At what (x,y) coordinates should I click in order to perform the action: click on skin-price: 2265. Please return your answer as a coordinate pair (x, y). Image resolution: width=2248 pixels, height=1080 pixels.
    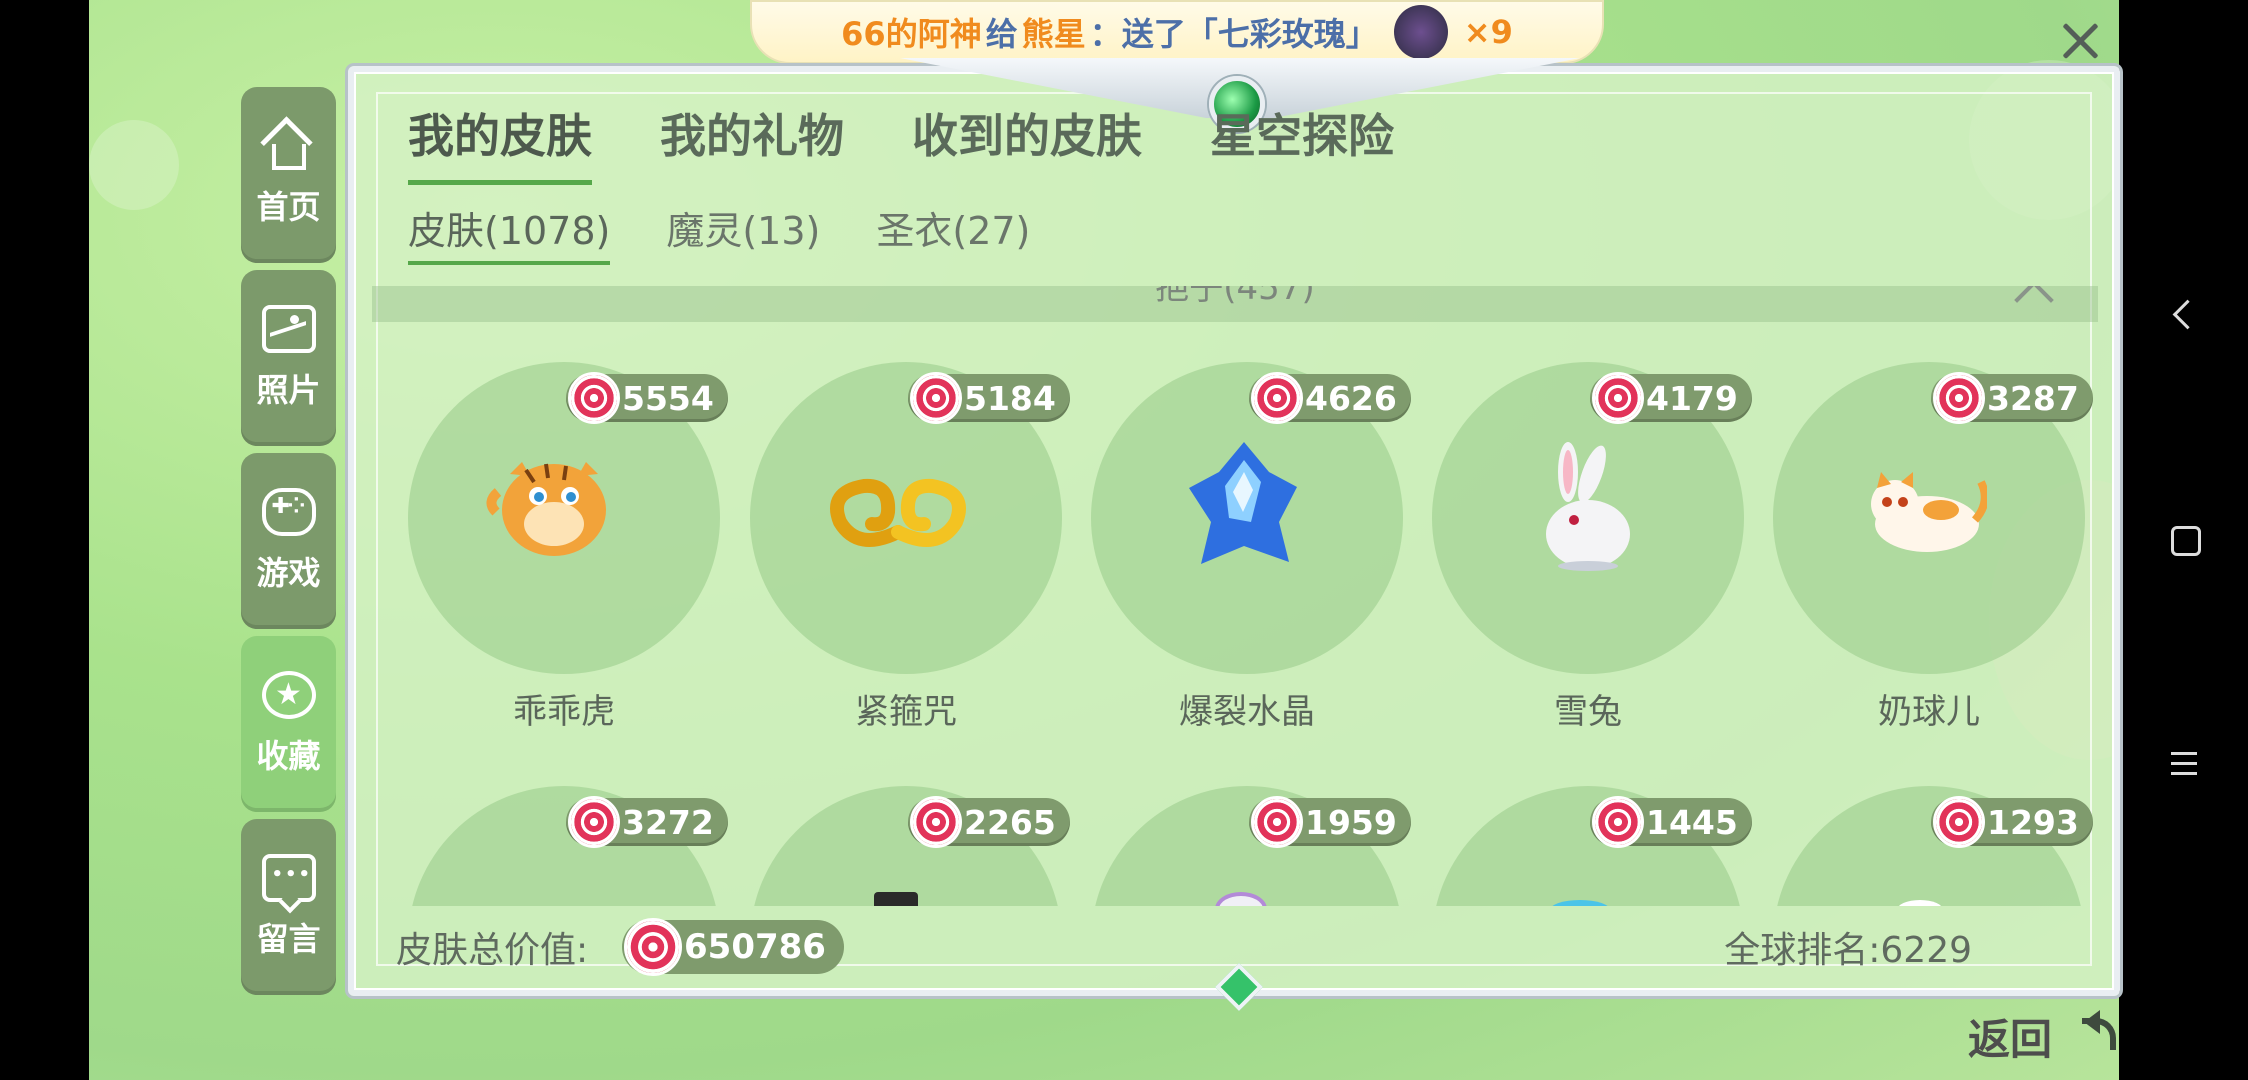
    Looking at the image, I should click on (989, 822).